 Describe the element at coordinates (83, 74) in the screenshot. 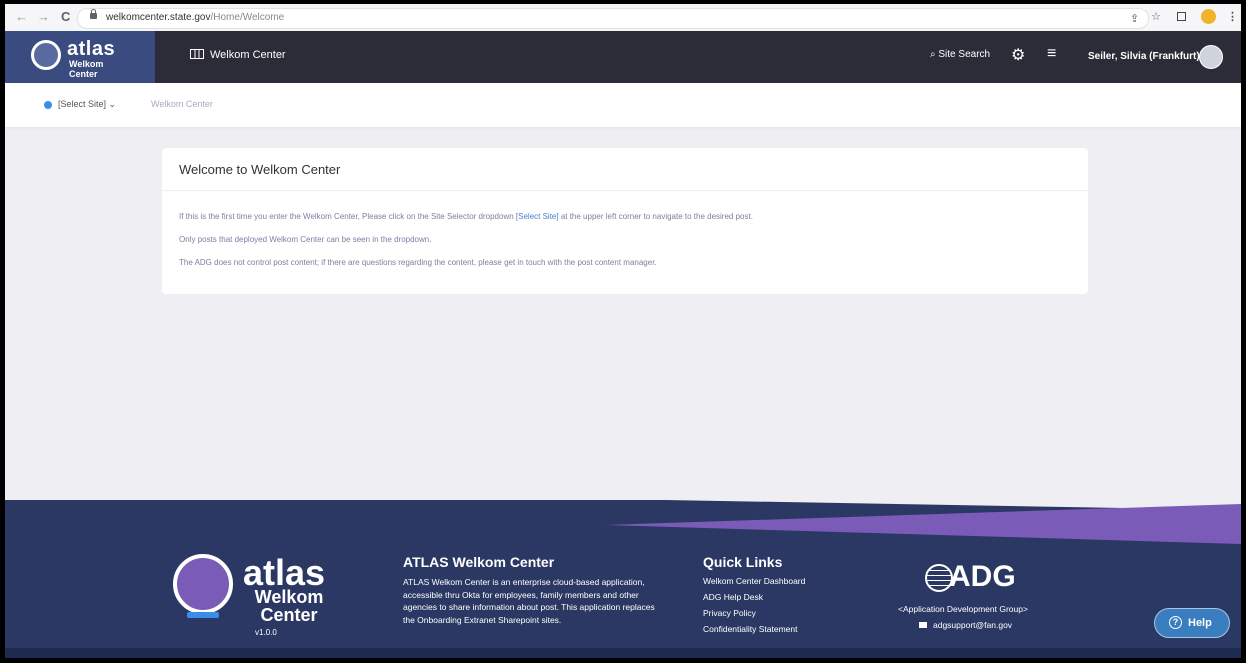

I see `logo-line2: Center` at that location.